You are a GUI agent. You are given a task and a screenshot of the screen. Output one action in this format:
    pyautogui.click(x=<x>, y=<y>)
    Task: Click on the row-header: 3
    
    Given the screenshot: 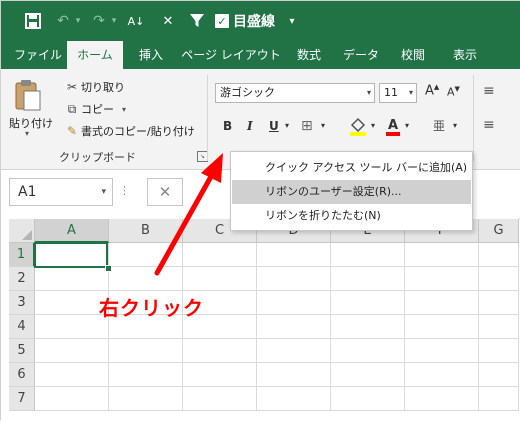 What is the action you would take?
    pyautogui.click(x=22, y=303)
    